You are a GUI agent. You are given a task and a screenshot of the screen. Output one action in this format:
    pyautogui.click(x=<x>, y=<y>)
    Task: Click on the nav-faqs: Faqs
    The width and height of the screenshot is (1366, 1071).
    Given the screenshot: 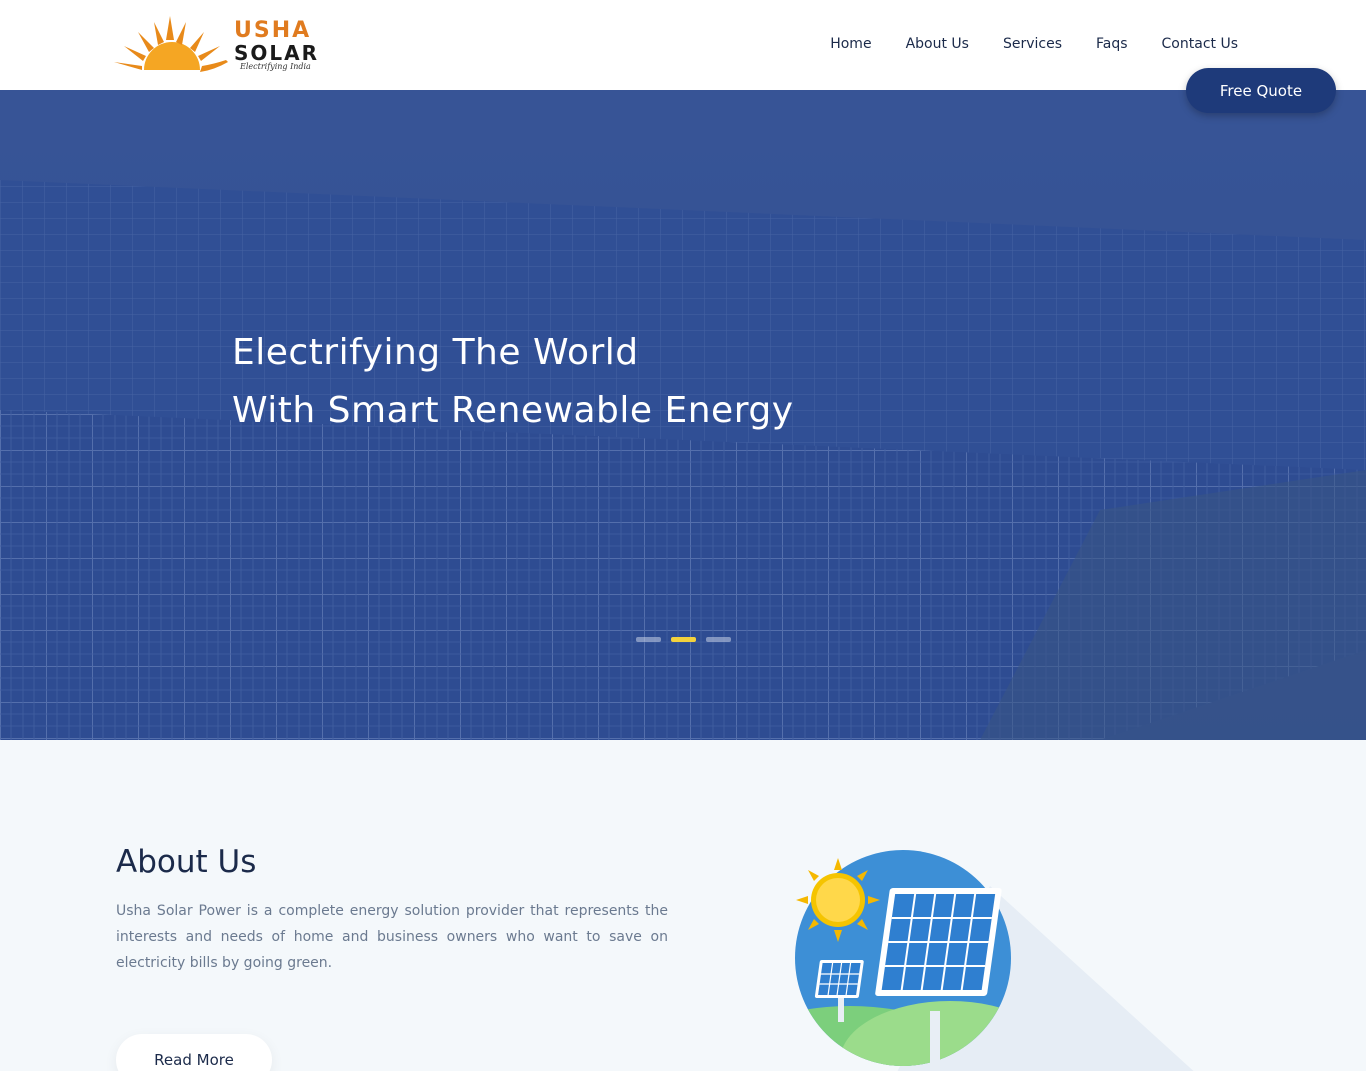 What is the action you would take?
    pyautogui.click(x=1112, y=44)
    